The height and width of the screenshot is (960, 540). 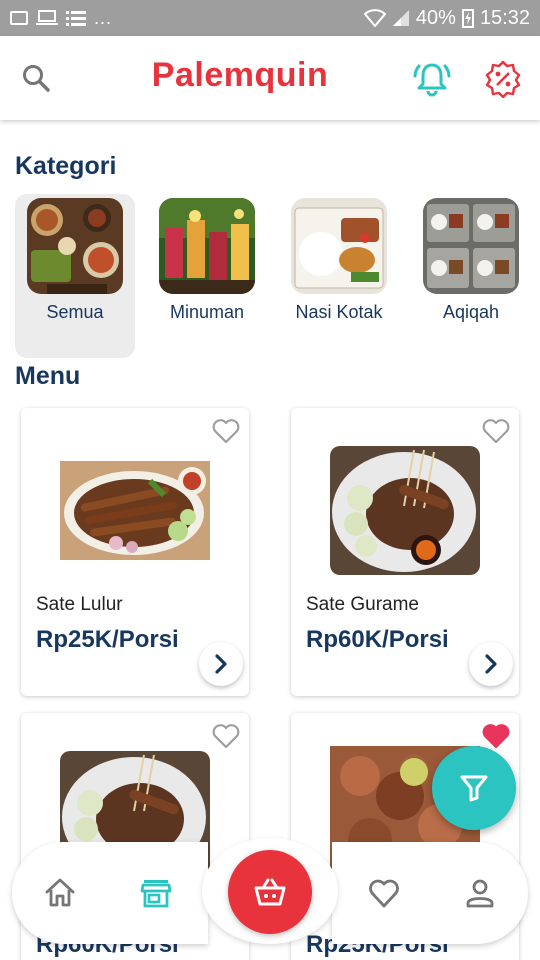 I want to click on bottom-nav, so click(x=270, y=891).